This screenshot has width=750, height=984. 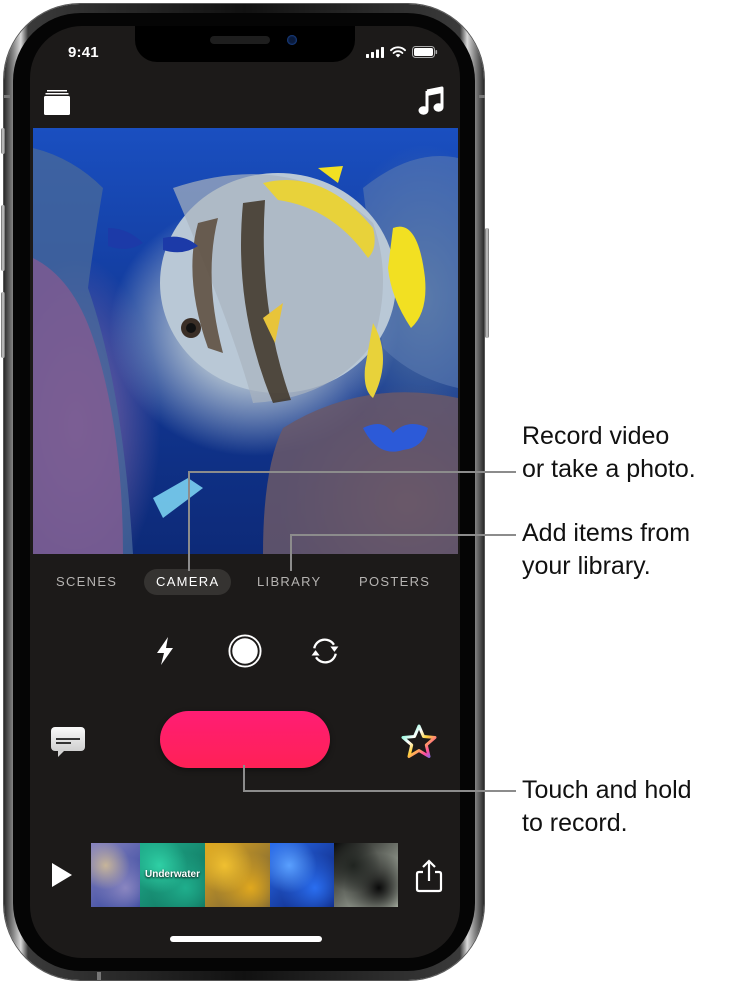 I want to click on flash-icon, so click(x=165, y=651).